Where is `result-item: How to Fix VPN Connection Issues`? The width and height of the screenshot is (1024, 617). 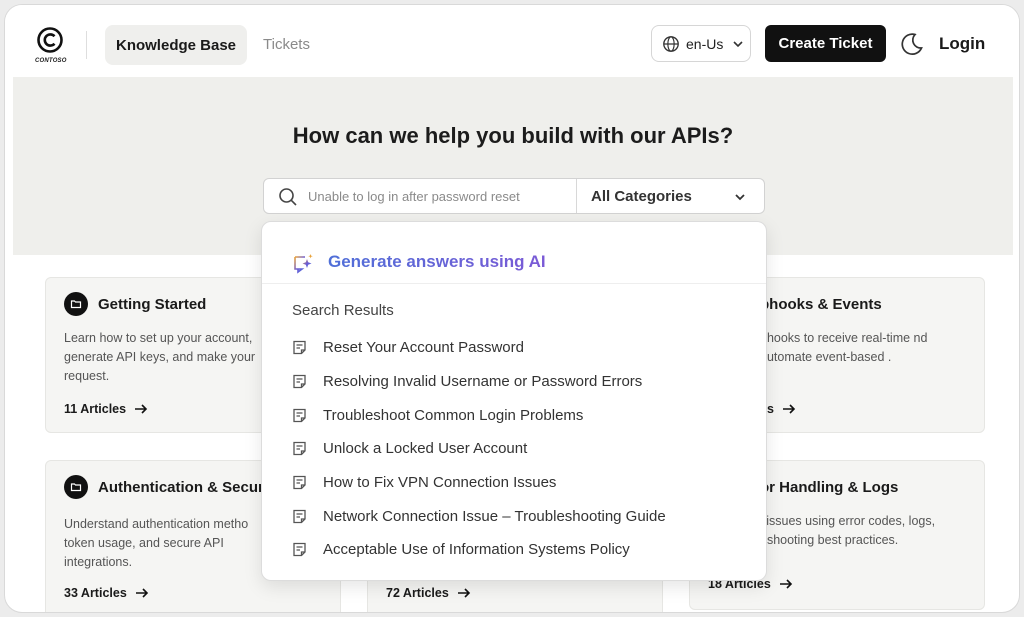 result-item: How to Fix VPN Connection Issues is located at coordinates (424, 482).